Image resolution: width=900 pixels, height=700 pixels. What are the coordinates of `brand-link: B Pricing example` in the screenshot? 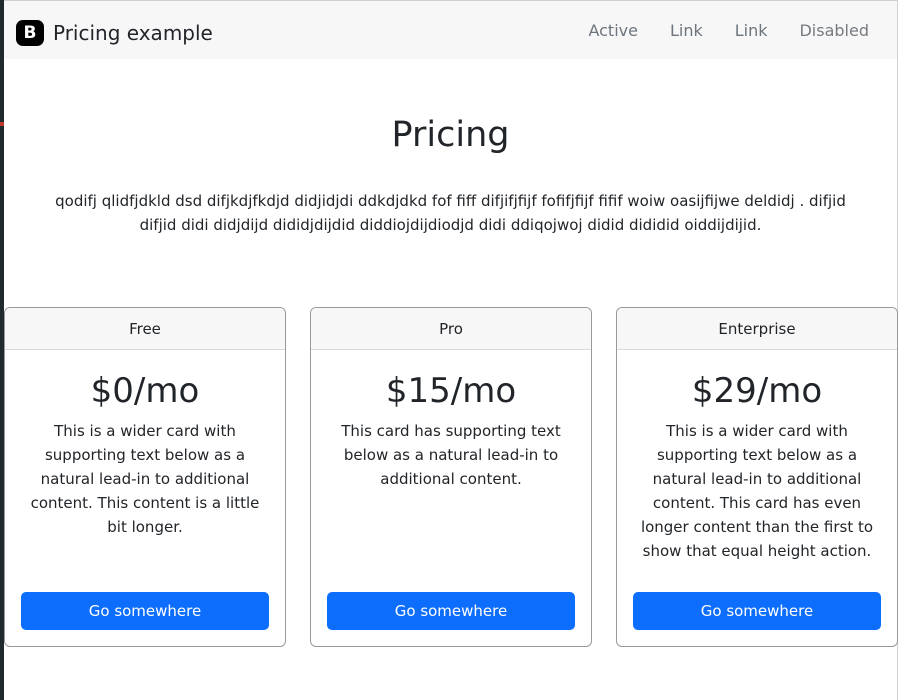 It's located at (114, 33).